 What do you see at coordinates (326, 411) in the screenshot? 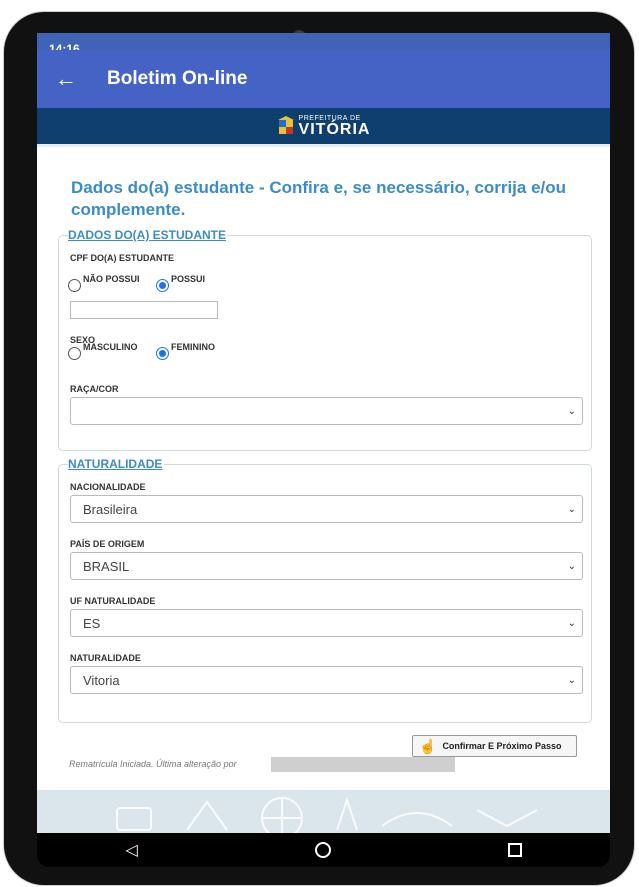
I see `raca-select: ⌄` at bounding box center [326, 411].